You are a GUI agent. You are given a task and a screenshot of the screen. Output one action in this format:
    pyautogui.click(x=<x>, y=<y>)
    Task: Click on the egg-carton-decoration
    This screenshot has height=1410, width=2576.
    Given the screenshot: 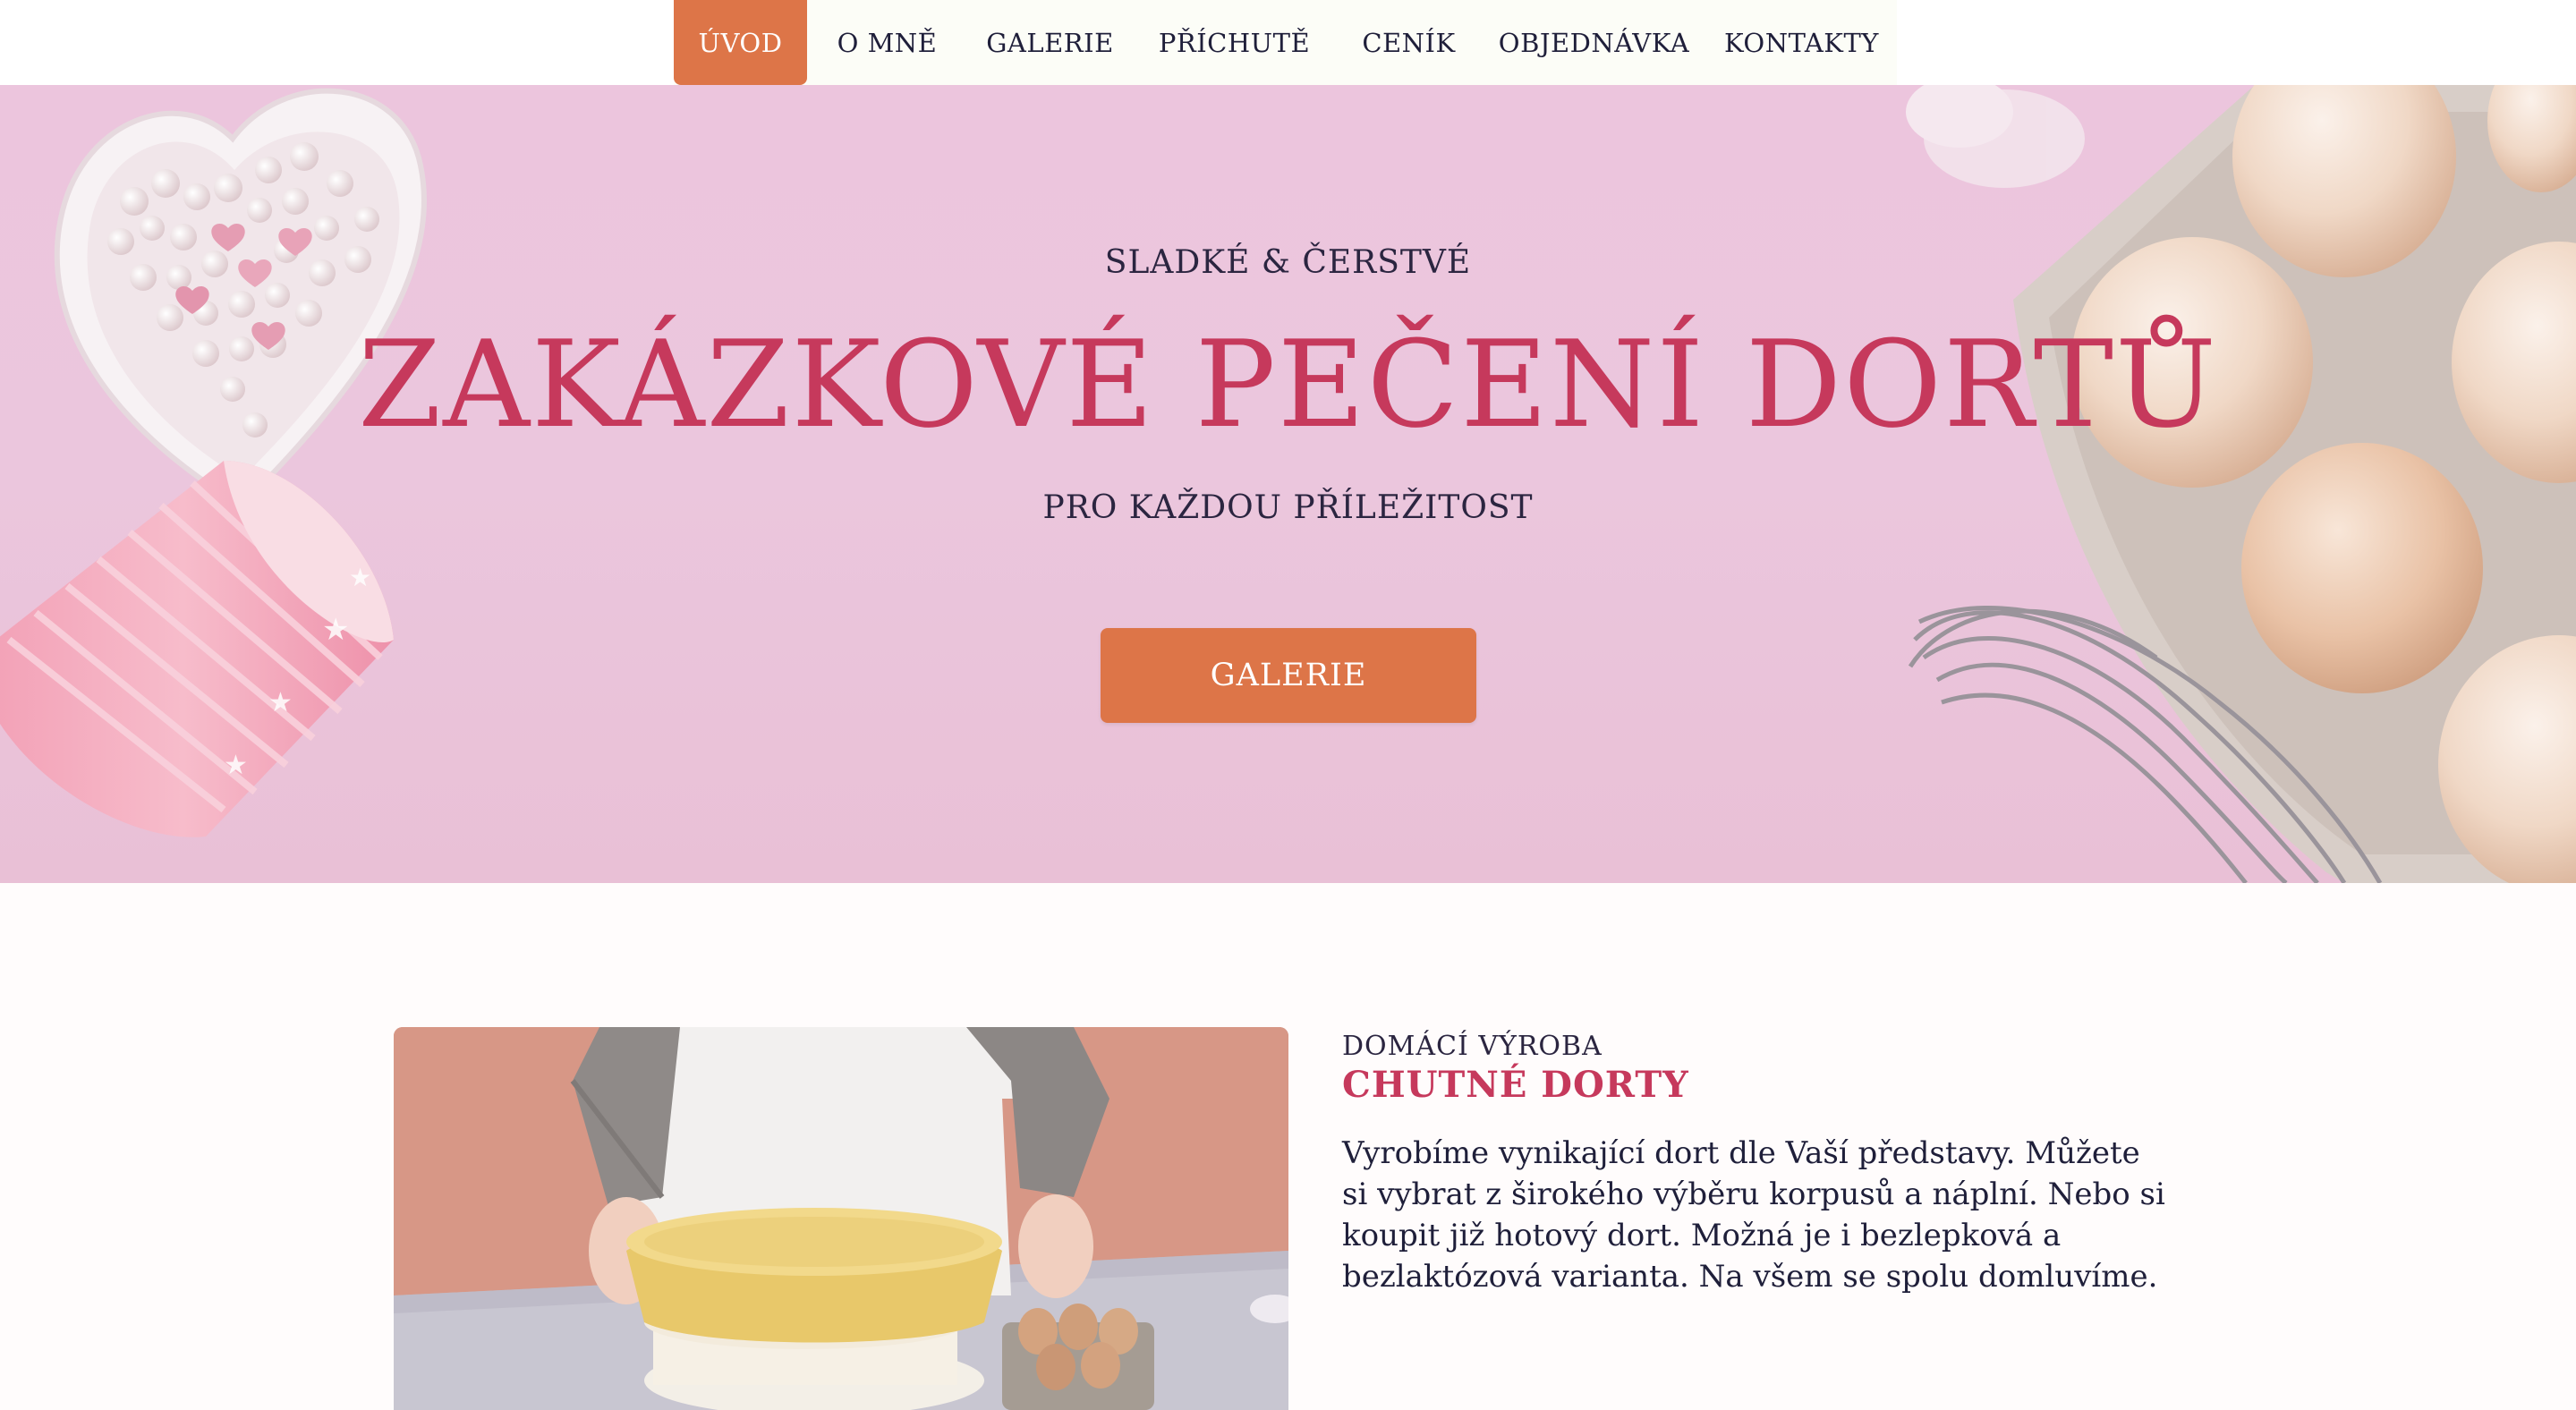 What is the action you would take?
    pyautogui.click(x=2294, y=484)
    